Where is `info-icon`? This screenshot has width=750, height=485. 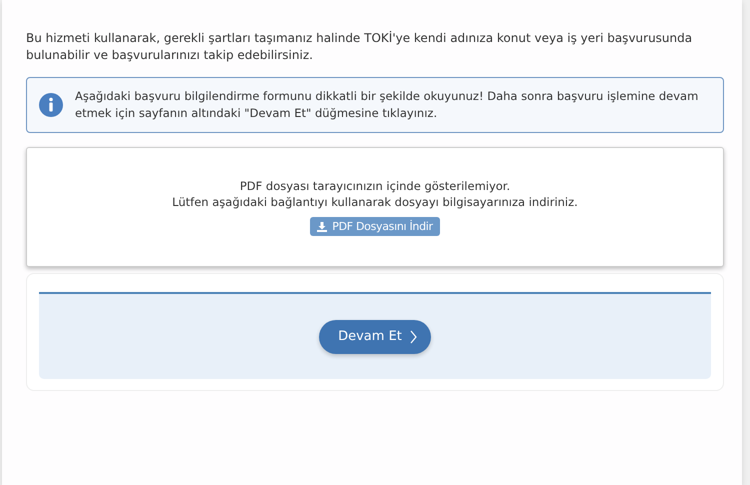 info-icon is located at coordinates (51, 105).